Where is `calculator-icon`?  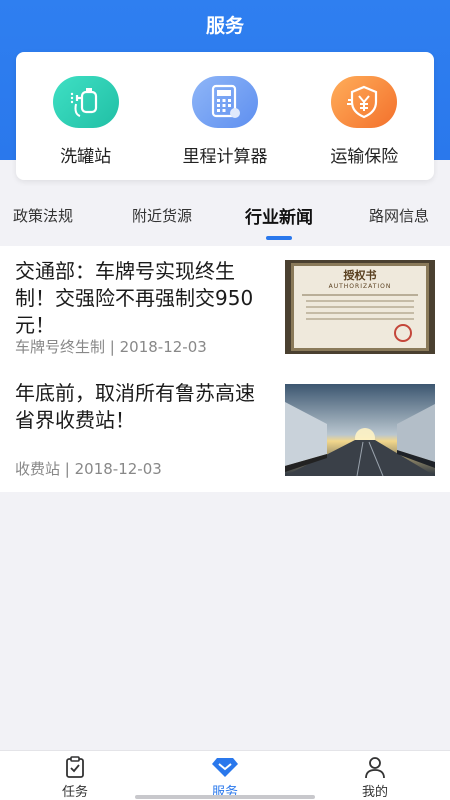
calculator-icon is located at coordinates (224, 102).